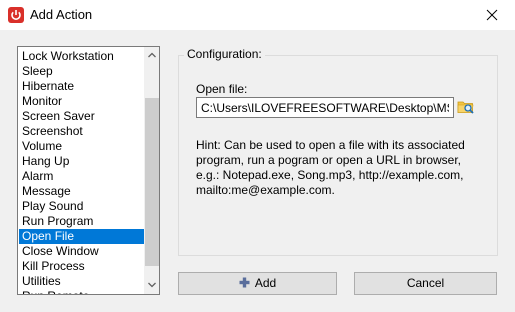 The image size is (515, 312). I want to click on list-item: Screen Saver, so click(82, 116).